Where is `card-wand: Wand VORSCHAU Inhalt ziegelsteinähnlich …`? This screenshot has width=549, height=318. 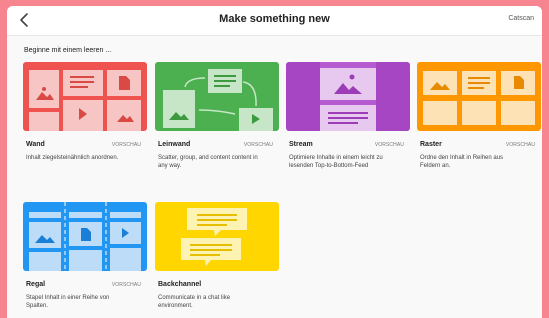
card-wand: Wand VORSCHAU Inhalt ziegelsteinähnlich … is located at coordinates (85, 127).